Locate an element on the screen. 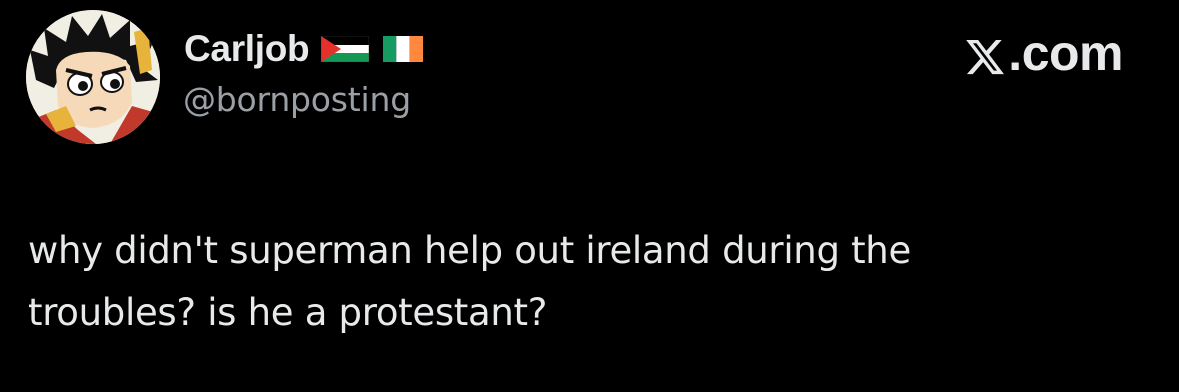 The image size is (1179, 392). user-handle: @bornposting is located at coordinates (297, 99).